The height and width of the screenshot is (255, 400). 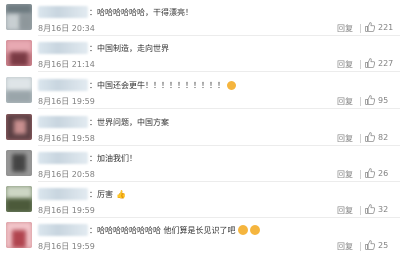 I want to click on like-button: 26, so click(x=376, y=173).